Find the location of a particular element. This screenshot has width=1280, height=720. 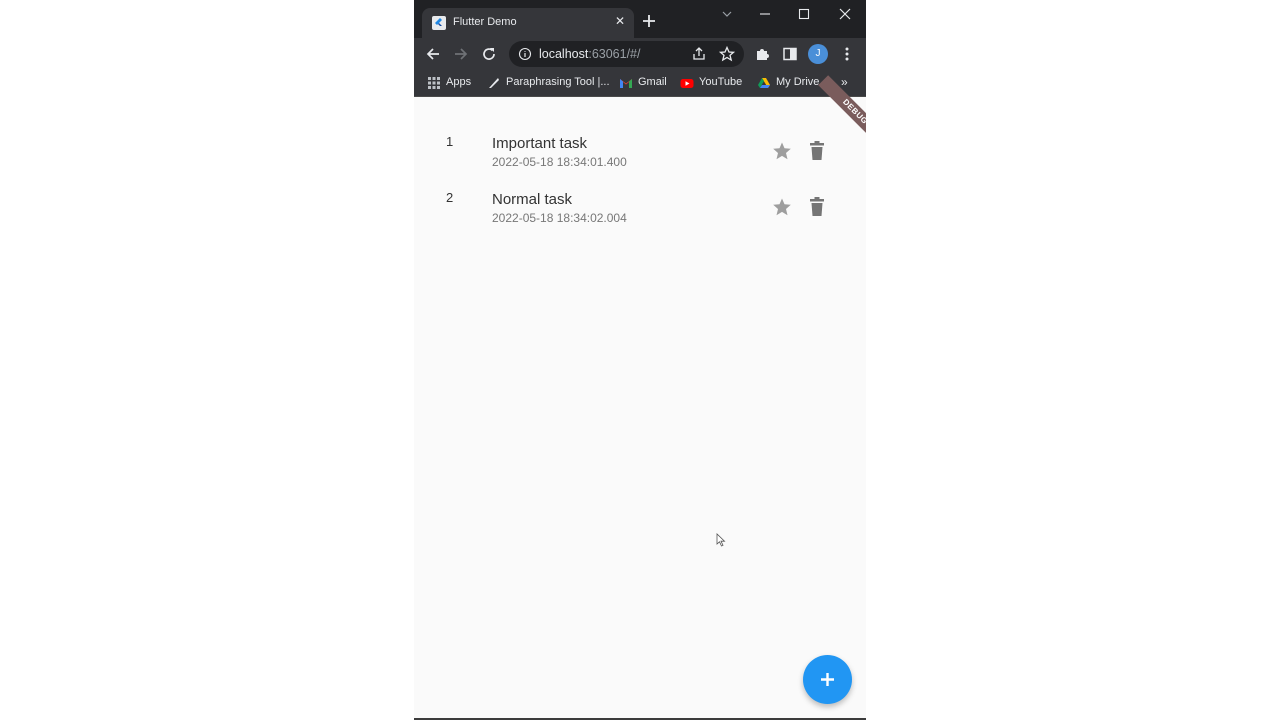

profile-avatar: J is located at coordinates (818, 54).